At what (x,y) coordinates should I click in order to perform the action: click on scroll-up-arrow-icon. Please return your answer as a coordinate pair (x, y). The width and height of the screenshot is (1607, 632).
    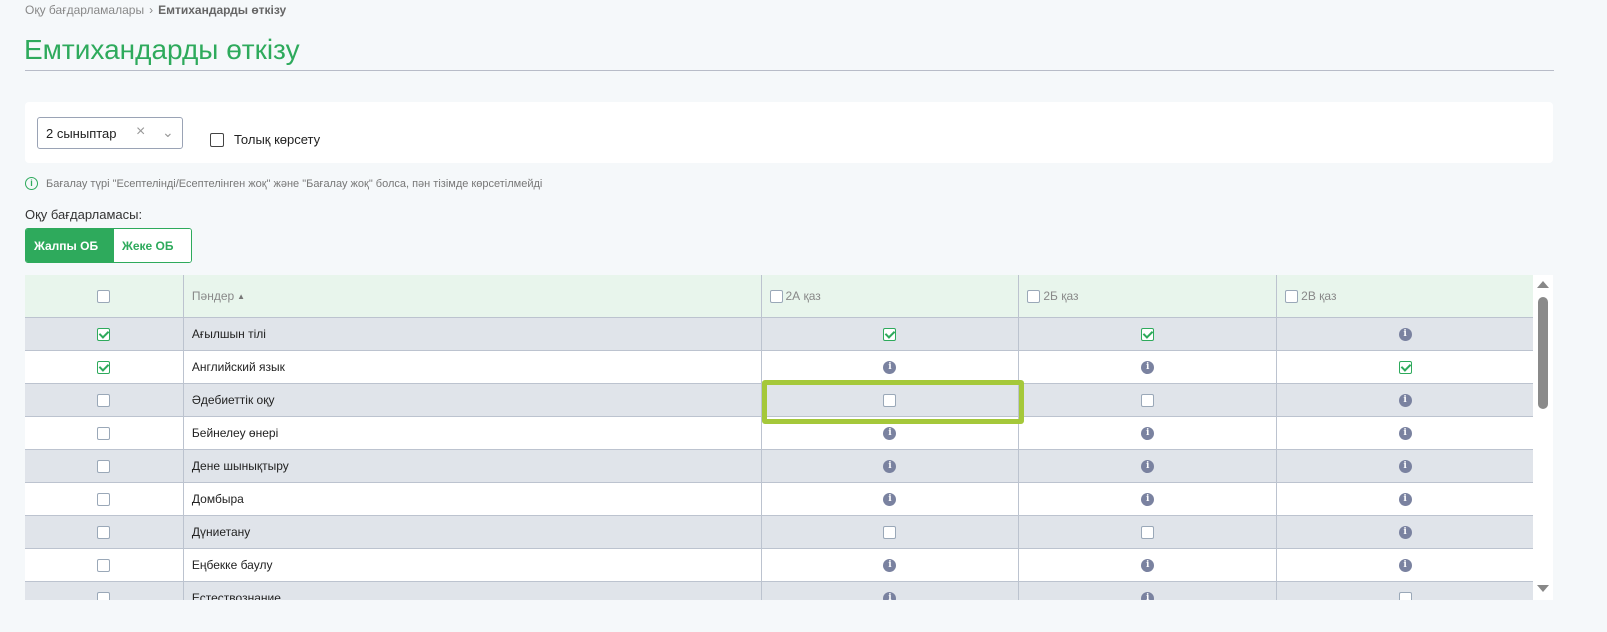
    Looking at the image, I should click on (1543, 284).